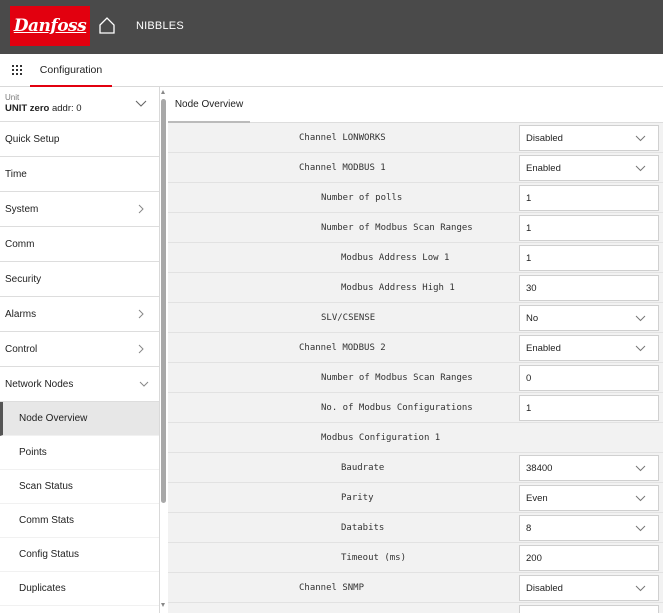  What do you see at coordinates (415, 528) in the screenshot?
I see `setting-row: Databits 8` at bounding box center [415, 528].